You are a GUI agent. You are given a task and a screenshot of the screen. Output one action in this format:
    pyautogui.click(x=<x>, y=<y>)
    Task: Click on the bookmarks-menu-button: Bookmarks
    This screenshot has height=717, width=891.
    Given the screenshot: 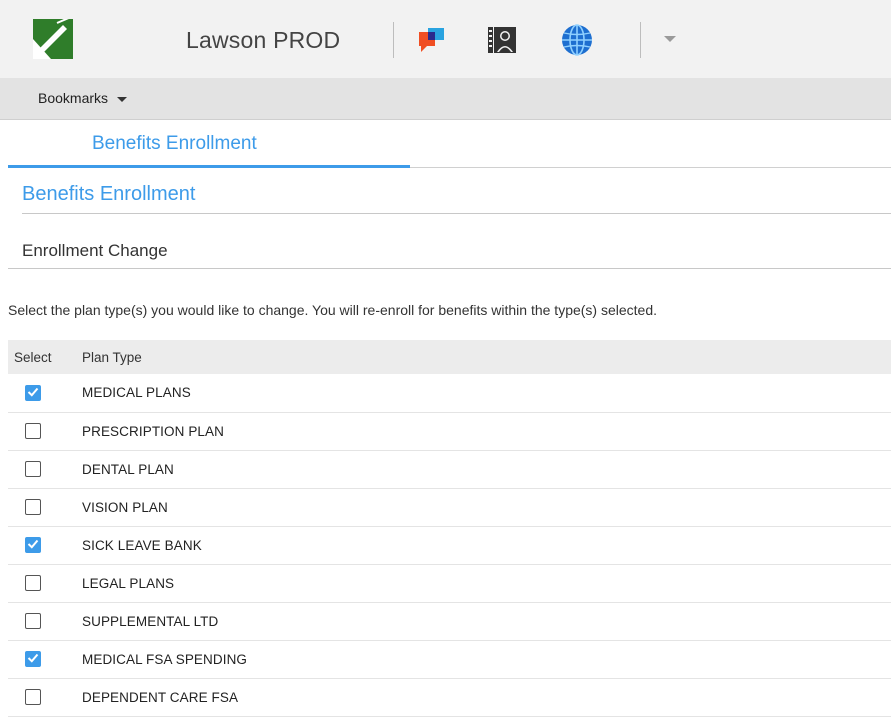 What is the action you would take?
    pyautogui.click(x=83, y=98)
    